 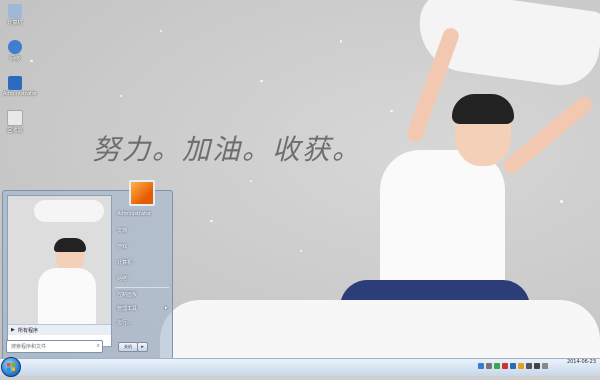 What do you see at coordinates (59, 261) in the screenshot?
I see `program-pane-preview` at bounding box center [59, 261].